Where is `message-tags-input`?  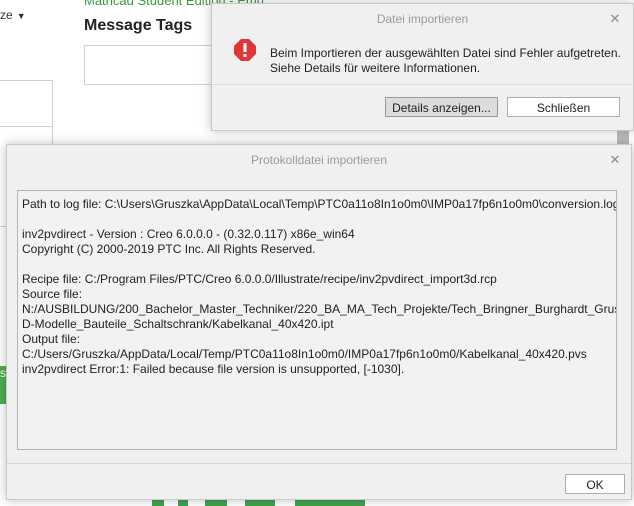
message-tags-input is located at coordinates (155, 65).